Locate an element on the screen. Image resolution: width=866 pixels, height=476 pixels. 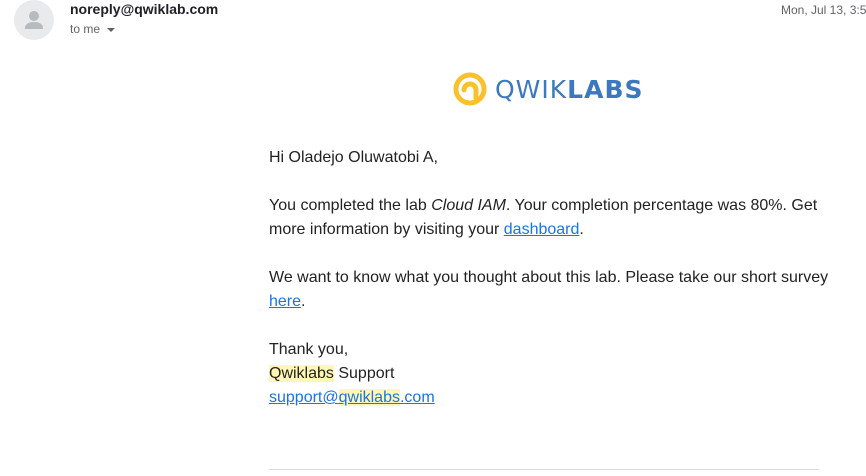
recipients-label: to me is located at coordinates (85, 29).